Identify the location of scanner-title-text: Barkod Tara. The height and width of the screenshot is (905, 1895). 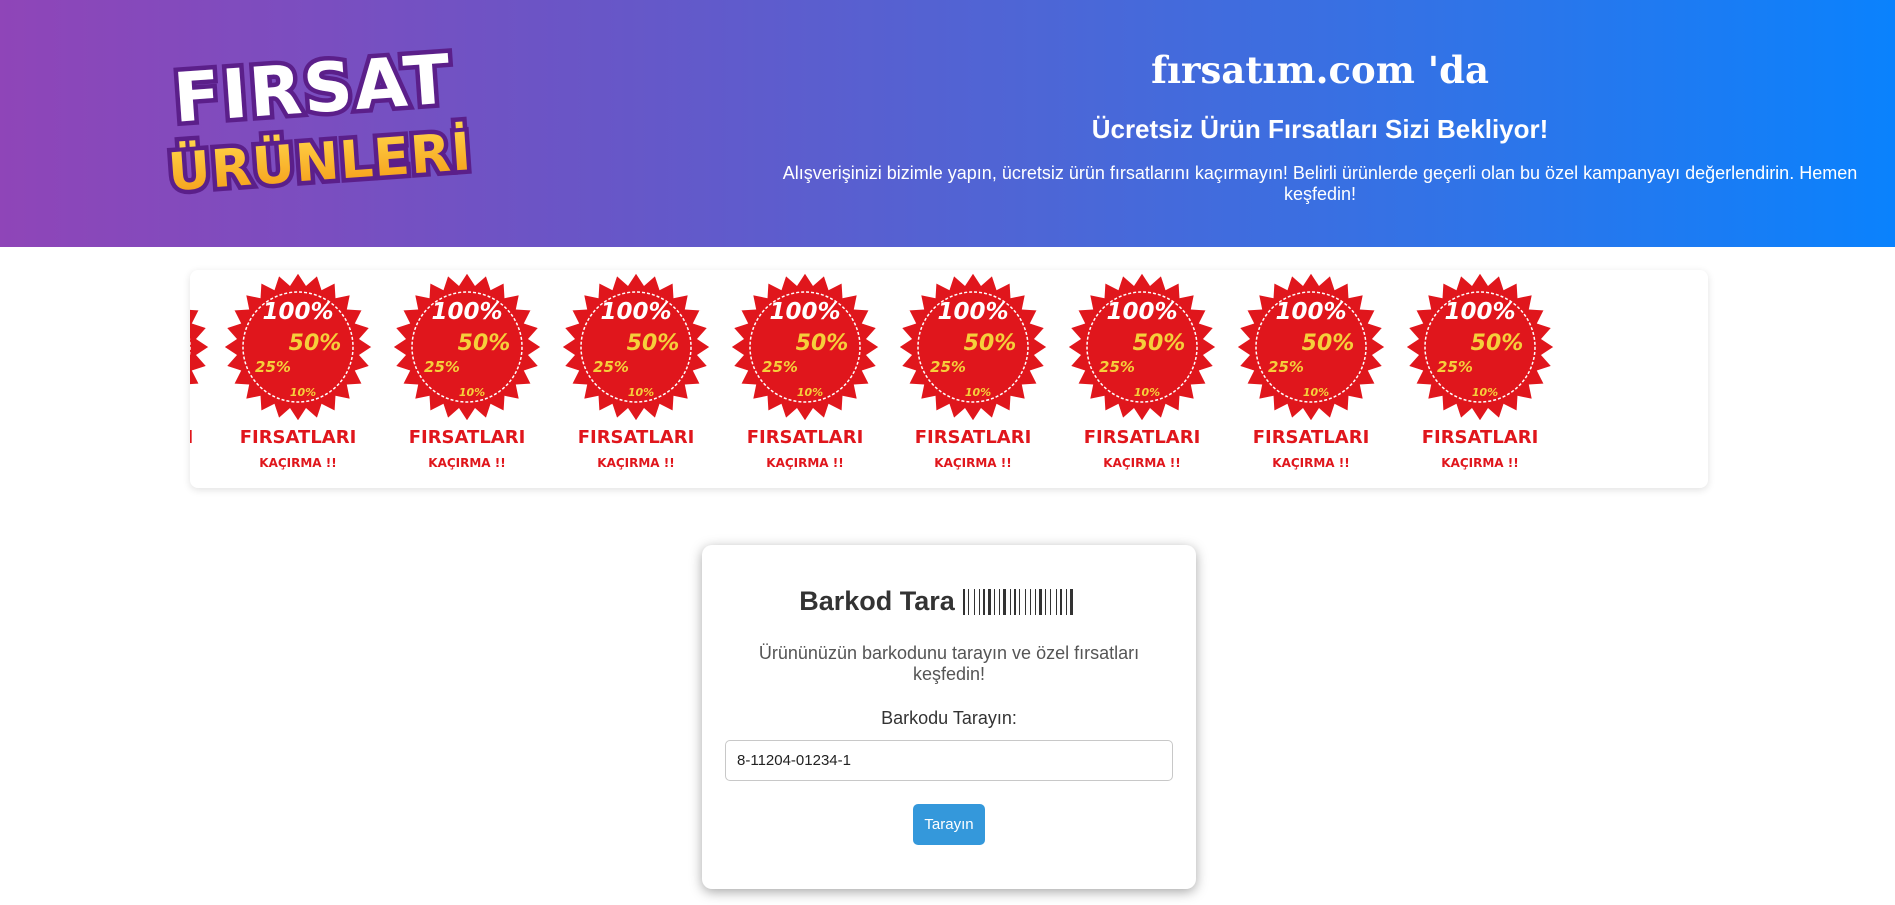
(877, 601).